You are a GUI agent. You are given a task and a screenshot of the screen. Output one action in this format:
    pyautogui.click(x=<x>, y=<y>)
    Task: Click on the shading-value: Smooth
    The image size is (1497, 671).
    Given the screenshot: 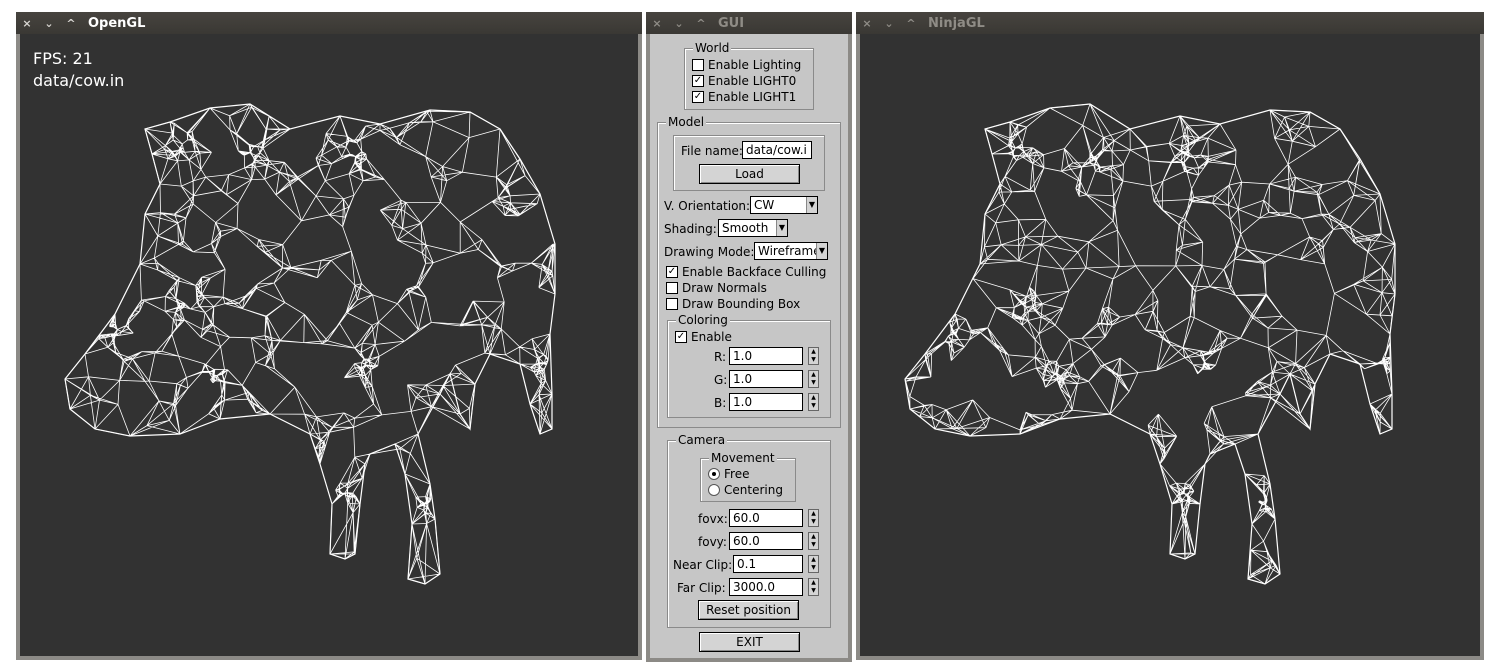 What is the action you would take?
    pyautogui.click(x=745, y=228)
    